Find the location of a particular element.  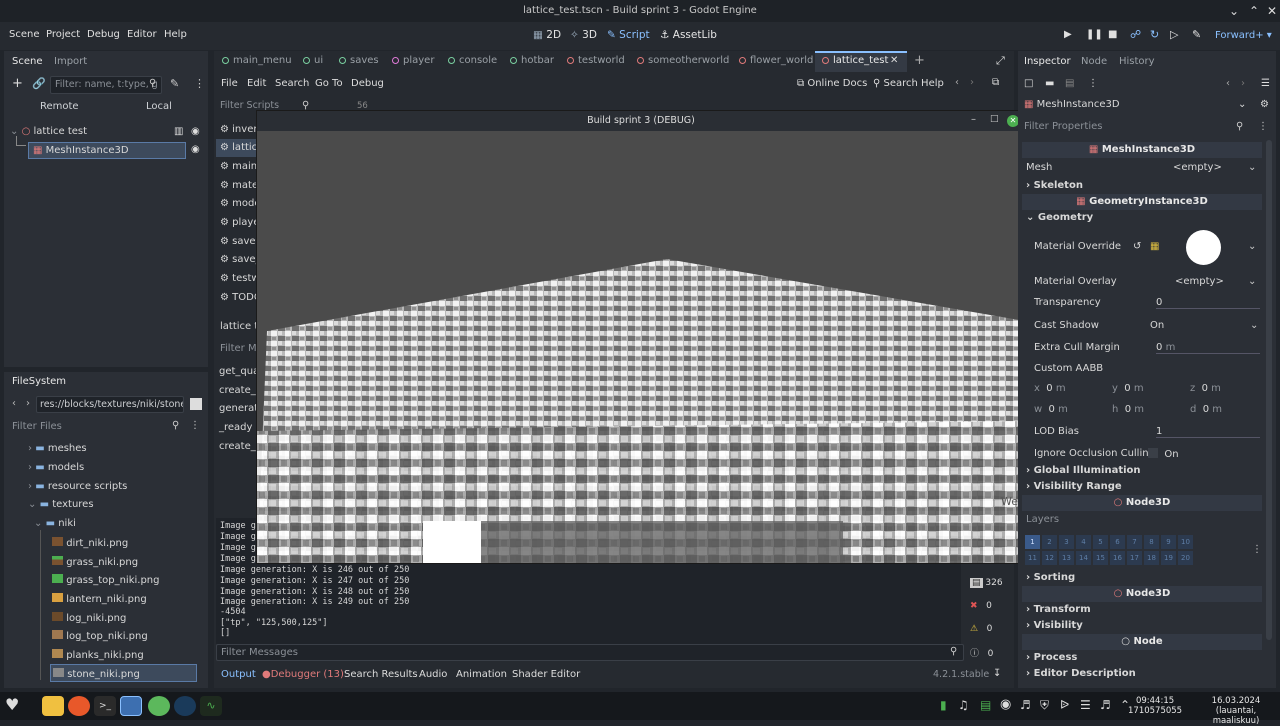

layer-cell: 17 is located at coordinates (1134, 558).